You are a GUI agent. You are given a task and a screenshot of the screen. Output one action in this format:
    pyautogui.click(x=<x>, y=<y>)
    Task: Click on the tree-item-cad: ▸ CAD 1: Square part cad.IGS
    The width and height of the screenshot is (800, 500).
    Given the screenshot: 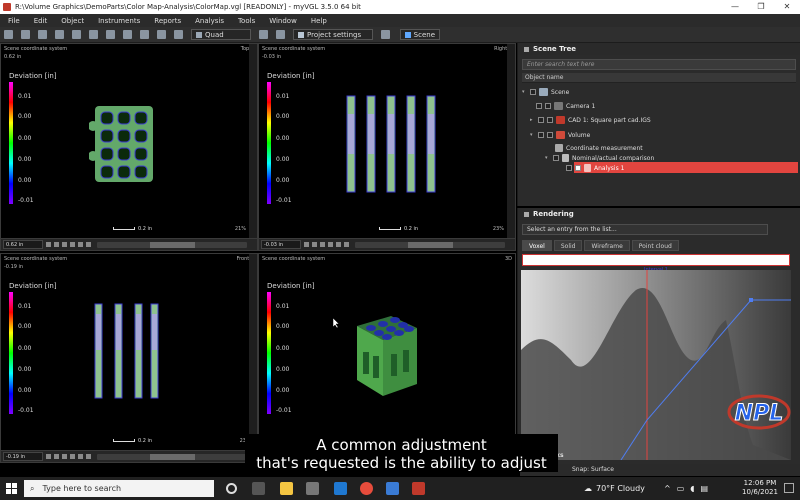 What is the action you would take?
    pyautogui.click(x=590, y=120)
    